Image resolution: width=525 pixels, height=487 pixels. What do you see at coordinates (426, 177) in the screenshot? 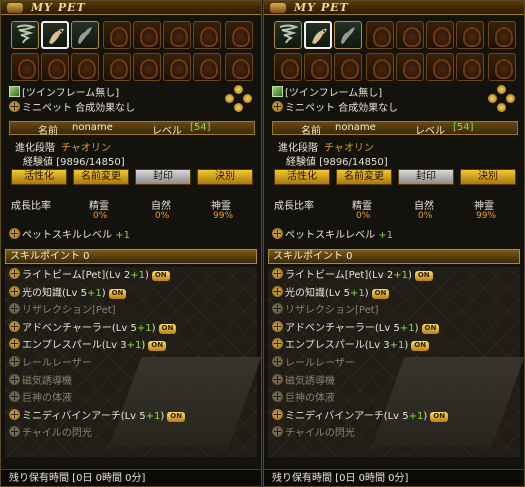
I see `seal-button: 封印` at bounding box center [426, 177].